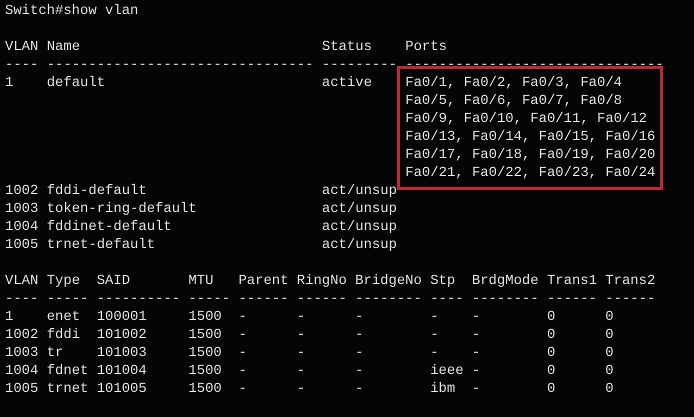  What do you see at coordinates (534, 65) in the screenshot?
I see `column-rule: -------------------------------` at bounding box center [534, 65].